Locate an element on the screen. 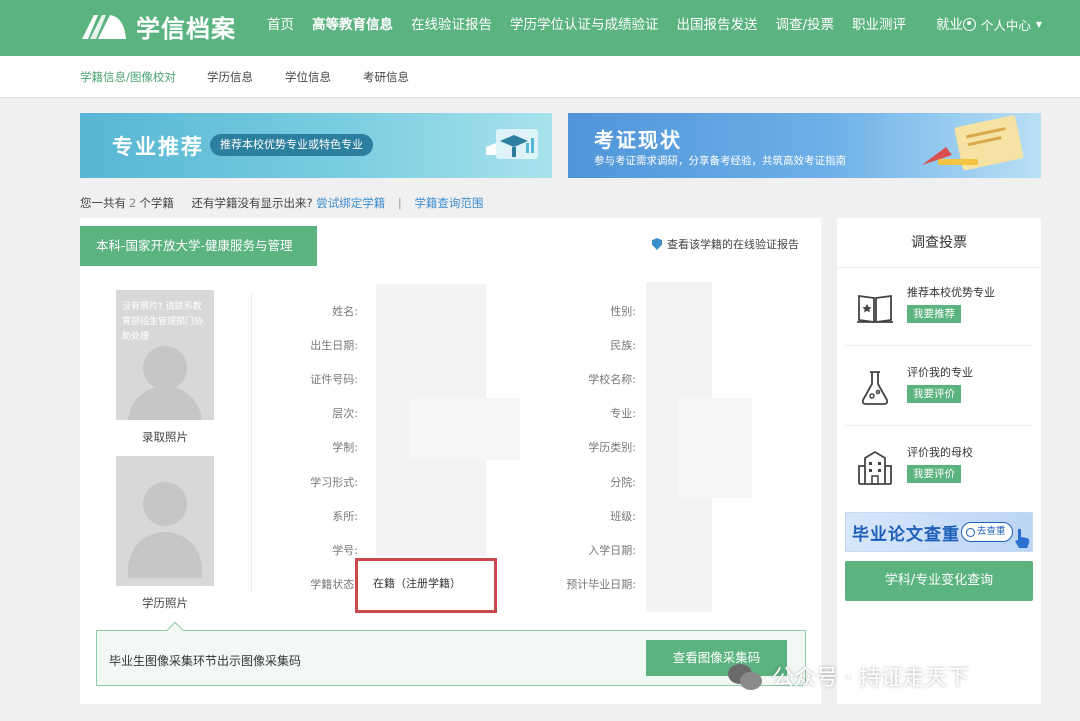  field-education-type-label: 学历类别: is located at coordinates (612, 447).